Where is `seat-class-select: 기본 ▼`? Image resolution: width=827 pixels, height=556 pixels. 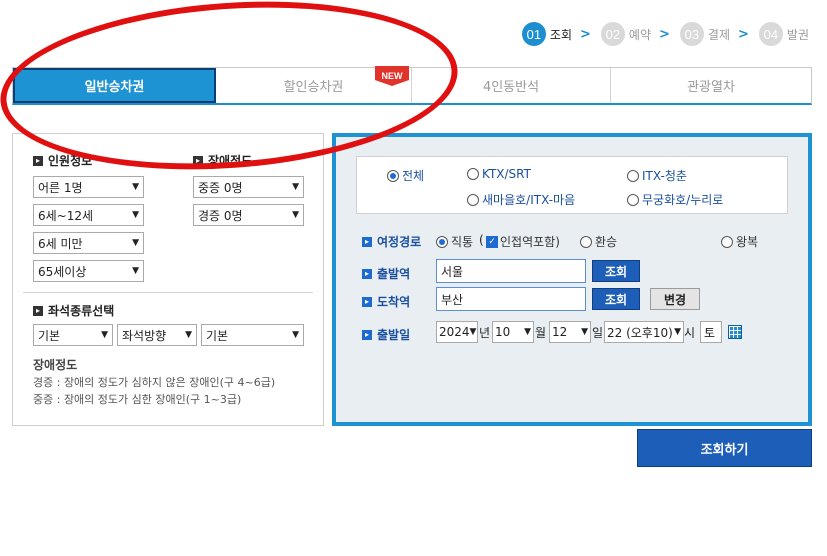 seat-class-select: 기본 ▼ is located at coordinates (73, 335).